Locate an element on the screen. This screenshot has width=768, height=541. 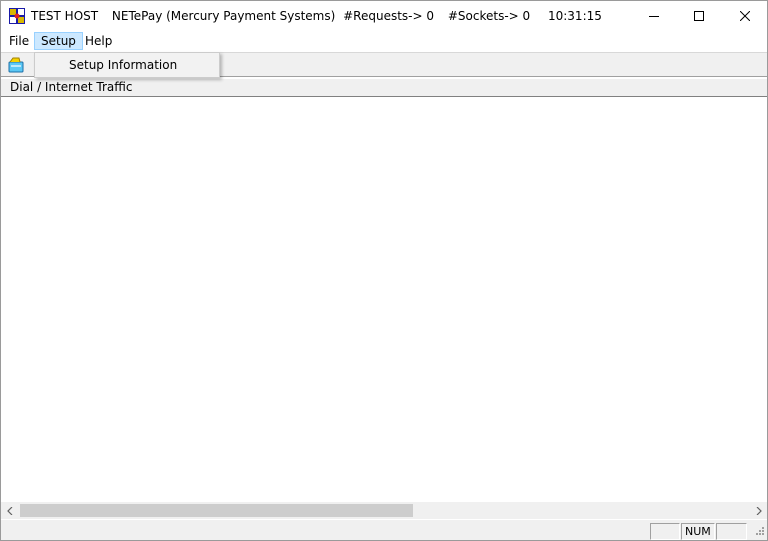
menu-help: Help is located at coordinates (98, 41).